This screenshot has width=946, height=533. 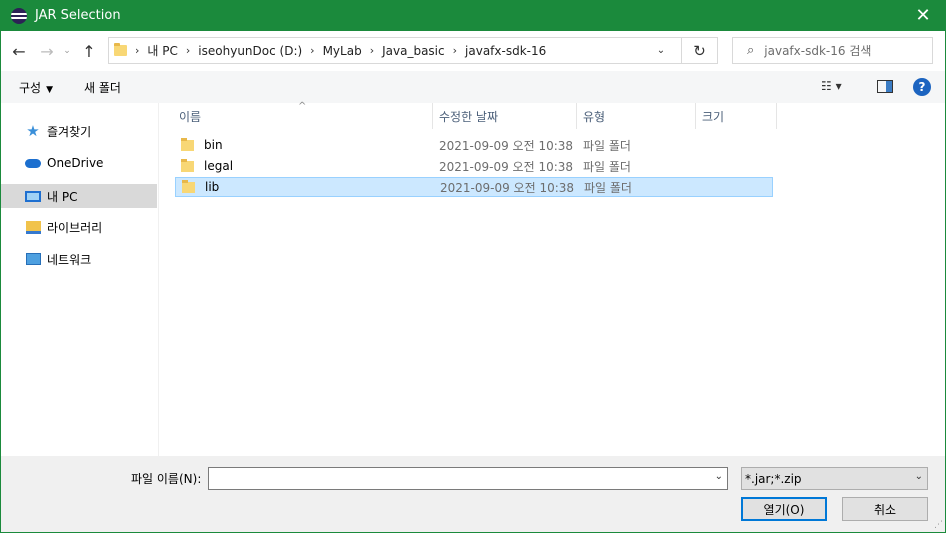 I want to click on file-type-filter-select: *.jar;*.zip ⌄, so click(x=834, y=478).